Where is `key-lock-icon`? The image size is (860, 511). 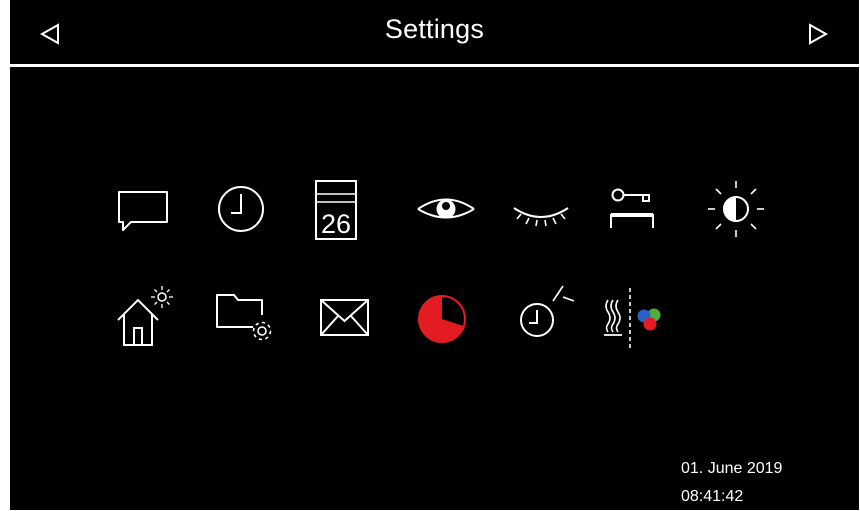
key-lock-icon is located at coordinates (632, 208).